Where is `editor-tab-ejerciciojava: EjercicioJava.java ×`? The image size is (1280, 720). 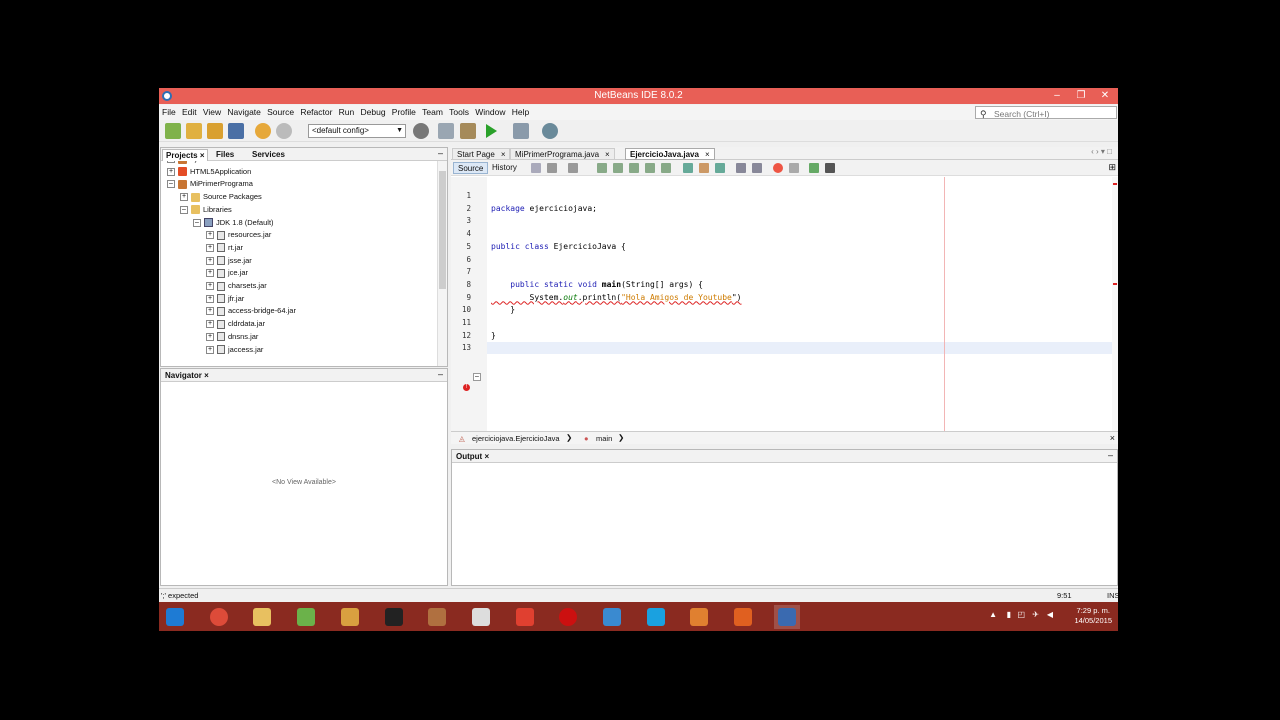 editor-tab-ejerciciojava: EjercicioJava.java × is located at coordinates (670, 154).